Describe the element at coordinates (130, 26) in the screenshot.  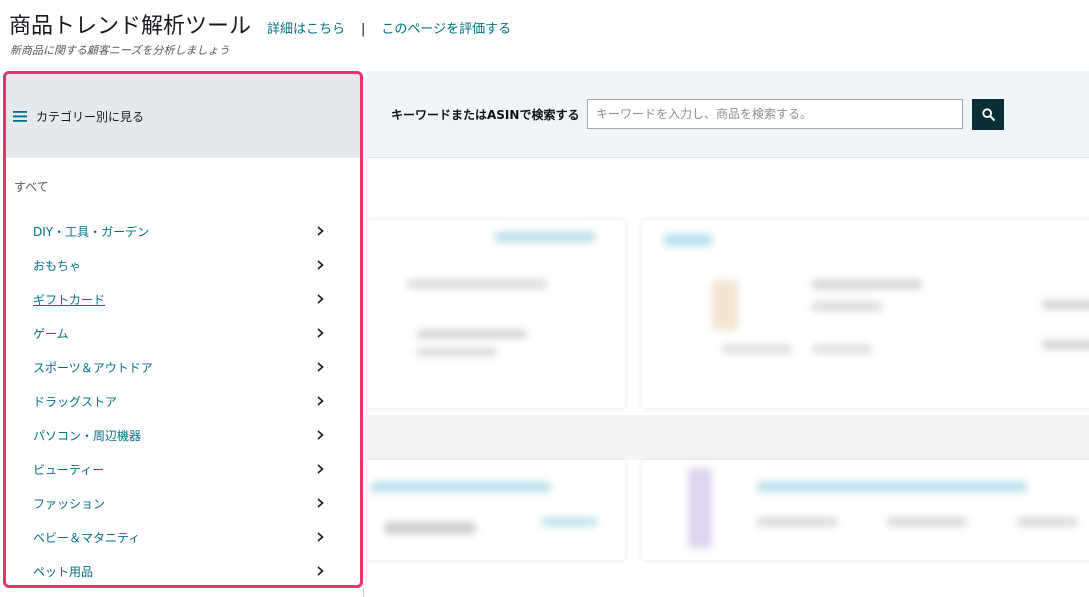
I see `page-title: 商品トレンド解析ツール` at that location.